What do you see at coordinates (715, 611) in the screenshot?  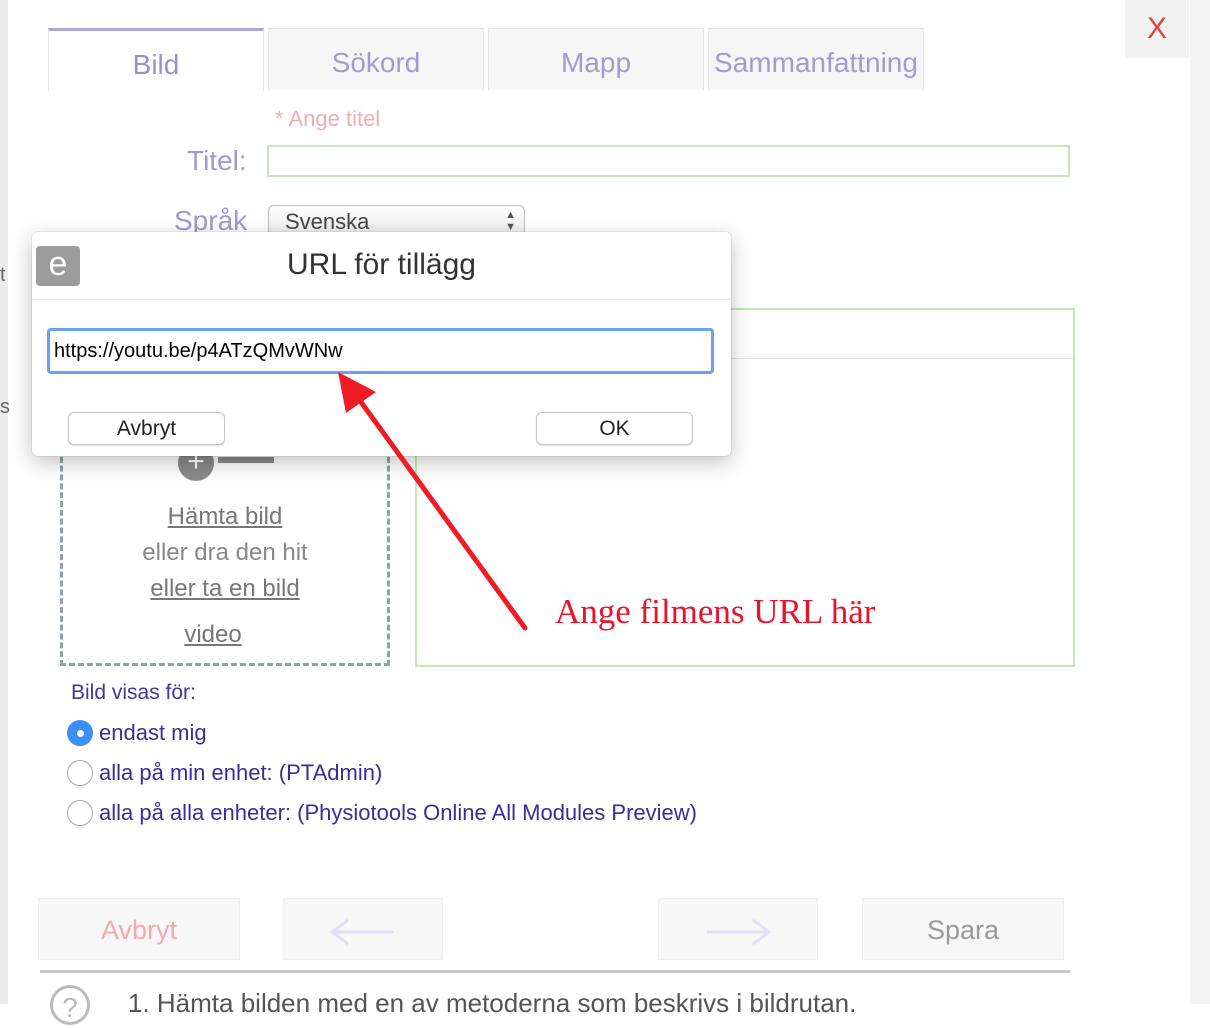 I see `annotation-text: Ange filmens URL här` at bounding box center [715, 611].